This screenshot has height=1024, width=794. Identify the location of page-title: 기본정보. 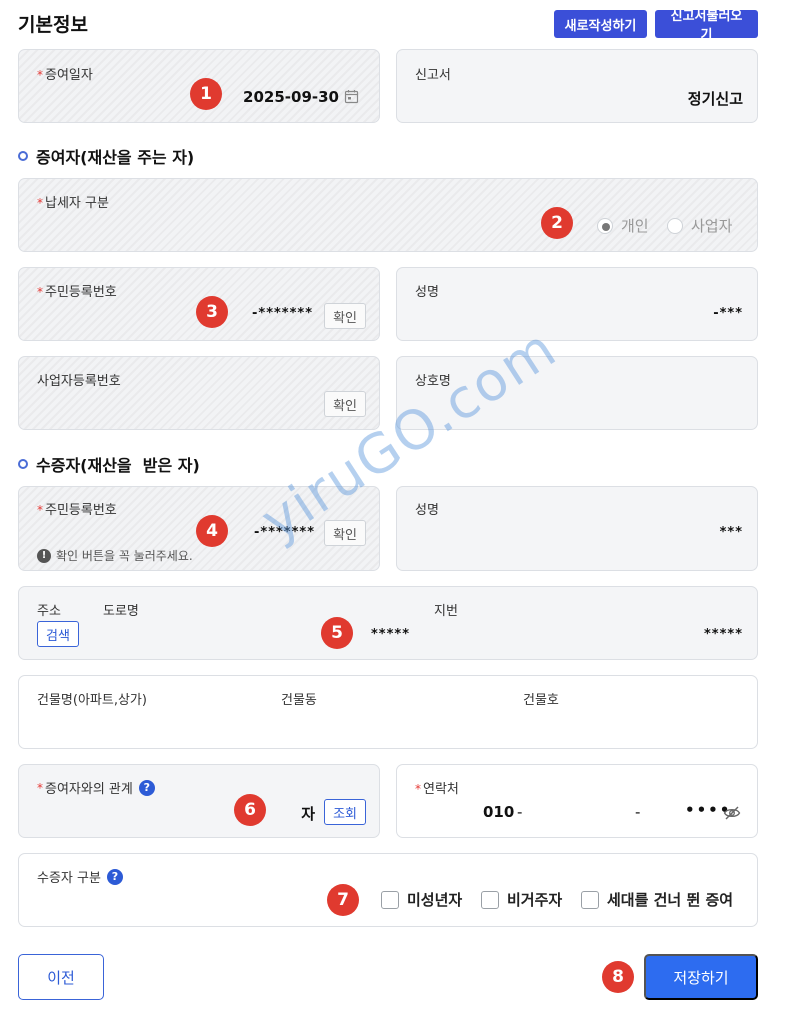
(53, 25).